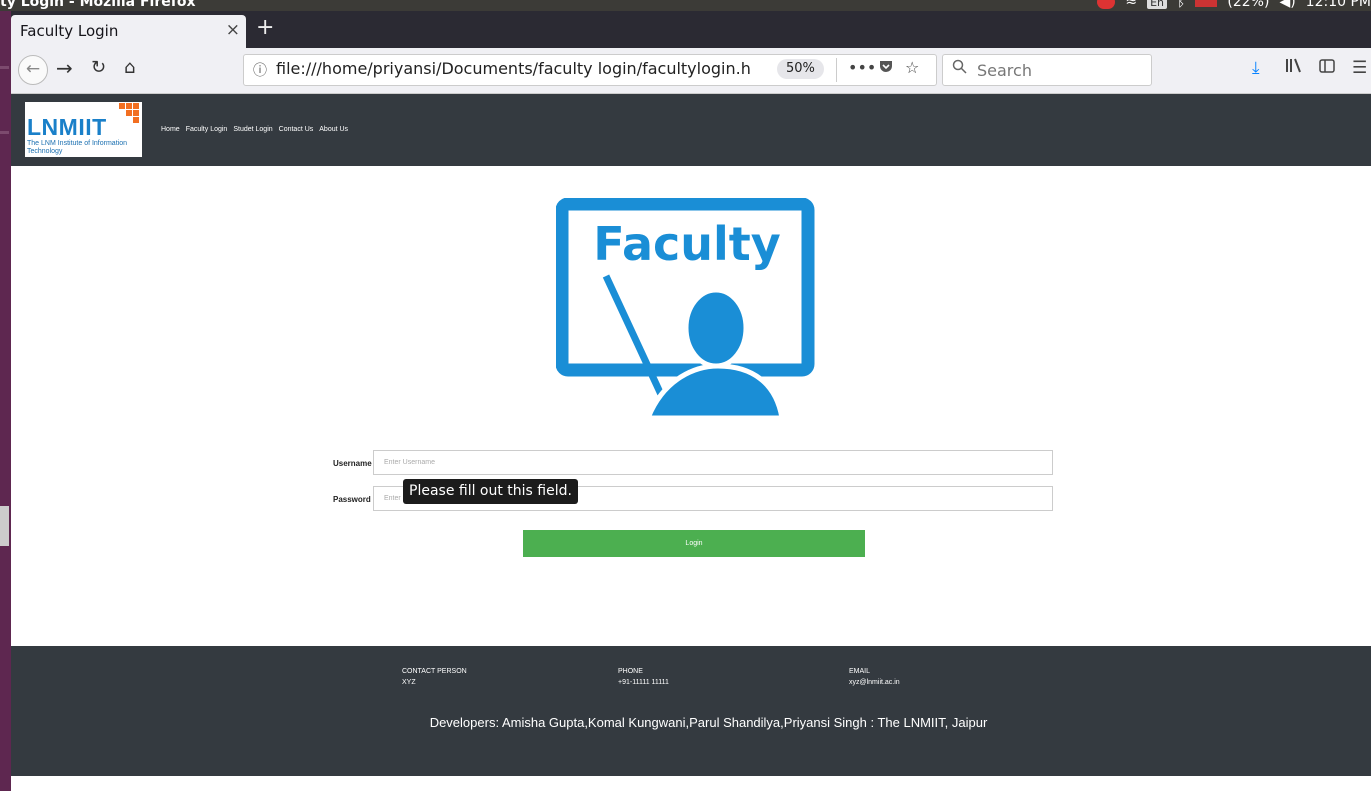 The width and height of the screenshot is (1371, 791). What do you see at coordinates (4, 526) in the screenshot?
I see `launcher-active-app` at bounding box center [4, 526].